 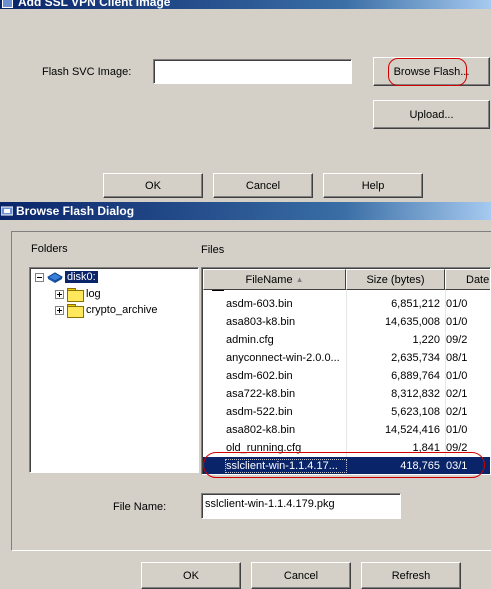 What do you see at coordinates (346, 430) in the screenshot?
I see `table-row: asa802-k8.bin 14,524,416 01/0` at bounding box center [346, 430].